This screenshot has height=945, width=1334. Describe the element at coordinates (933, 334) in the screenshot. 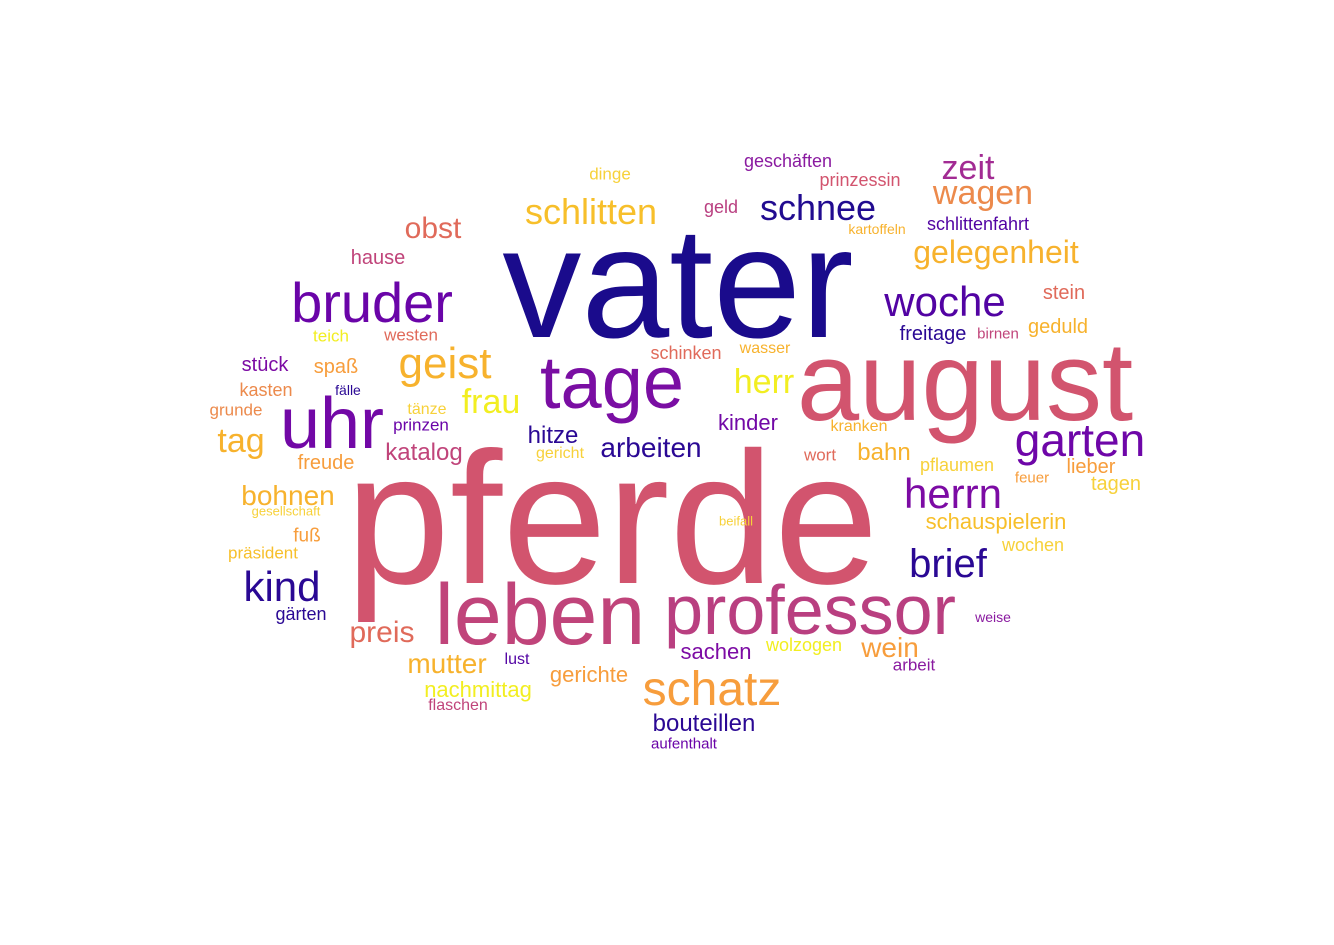

I see `word-freitage: freitage` at that location.